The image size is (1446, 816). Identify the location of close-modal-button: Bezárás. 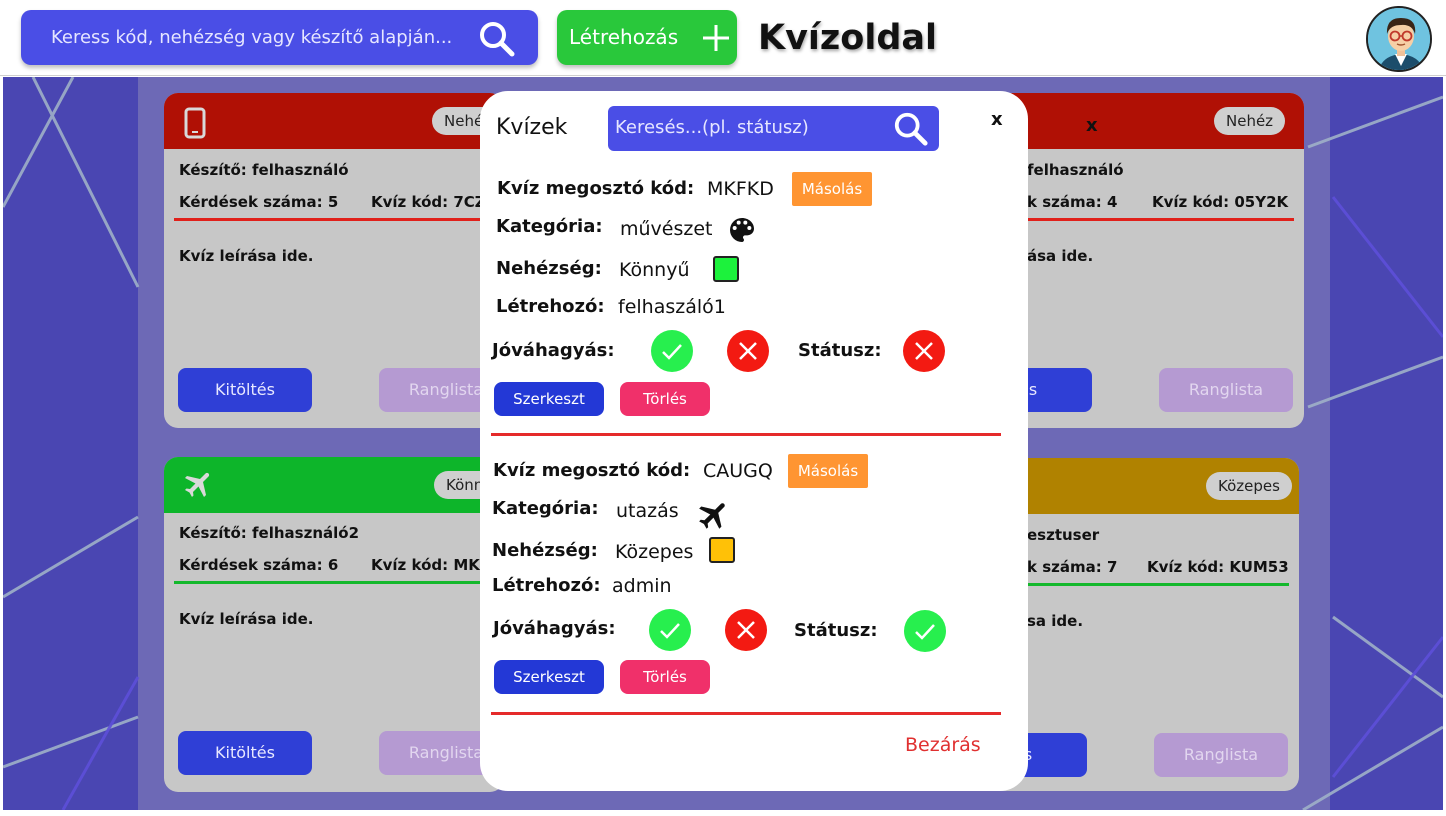
(943, 745).